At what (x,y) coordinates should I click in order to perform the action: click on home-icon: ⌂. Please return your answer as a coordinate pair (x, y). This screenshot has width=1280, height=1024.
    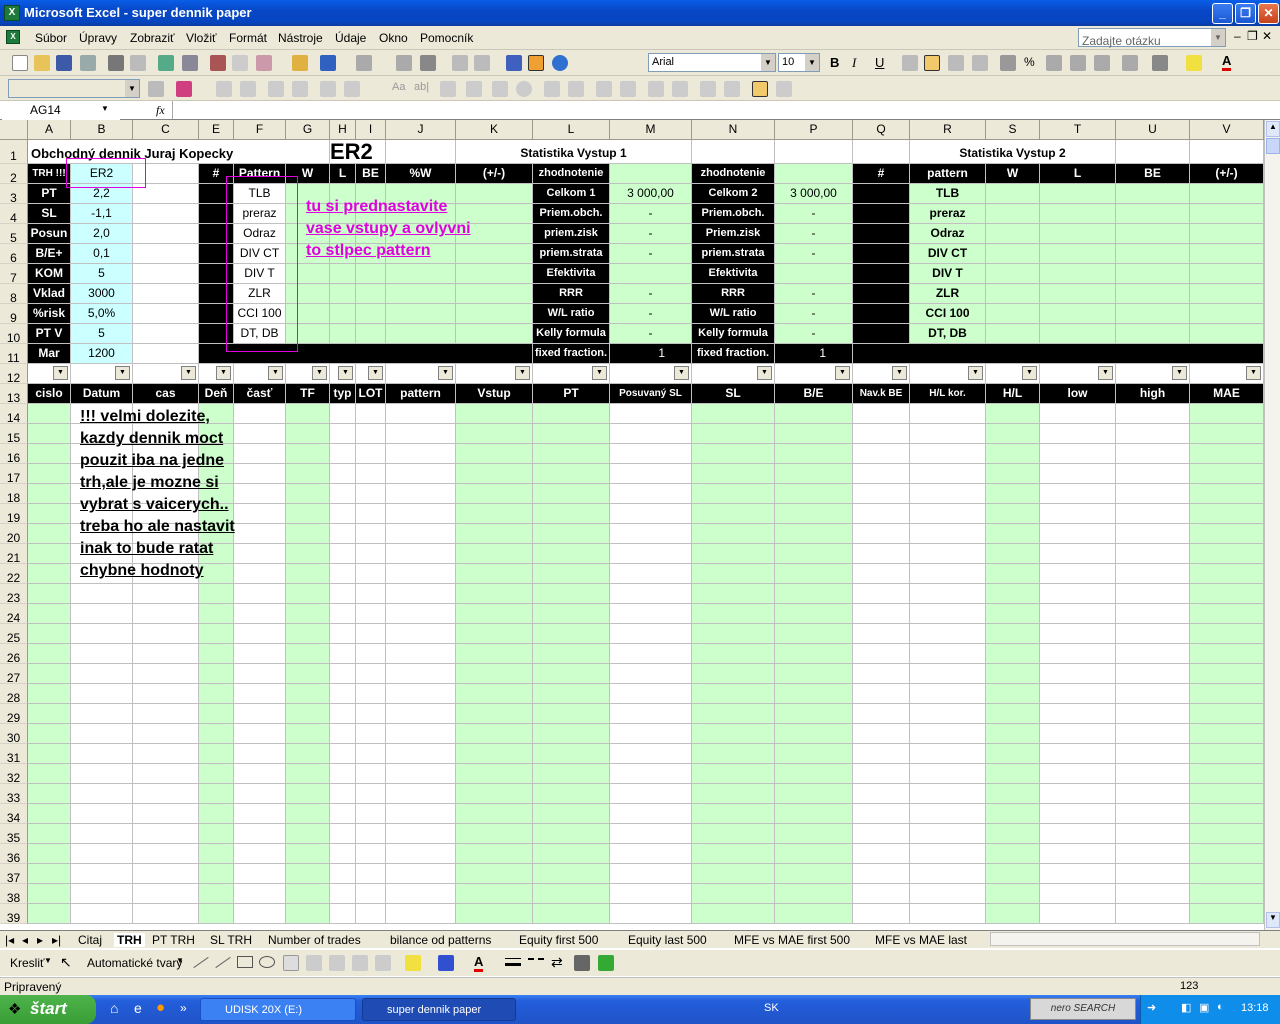
    Looking at the image, I should click on (114, 1008).